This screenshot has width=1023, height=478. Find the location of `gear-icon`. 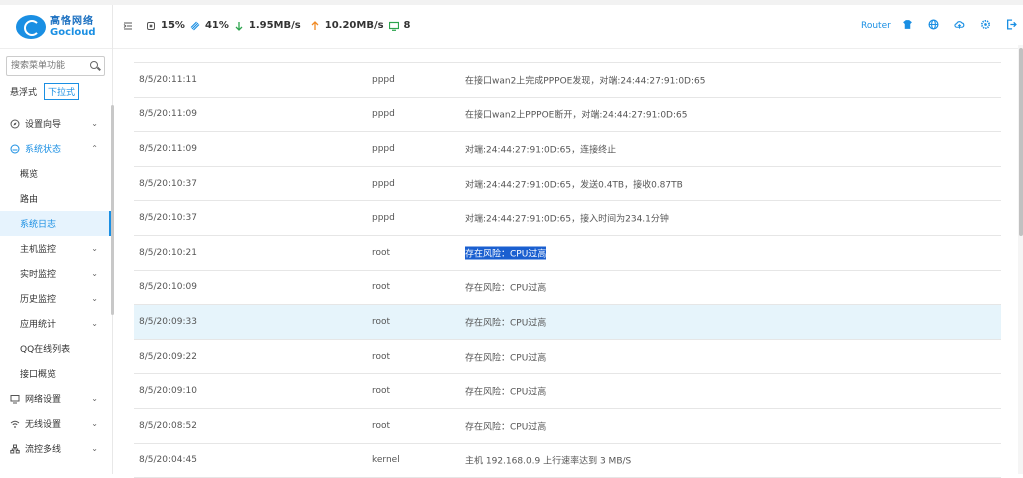

gear-icon is located at coordinates (985, 24).